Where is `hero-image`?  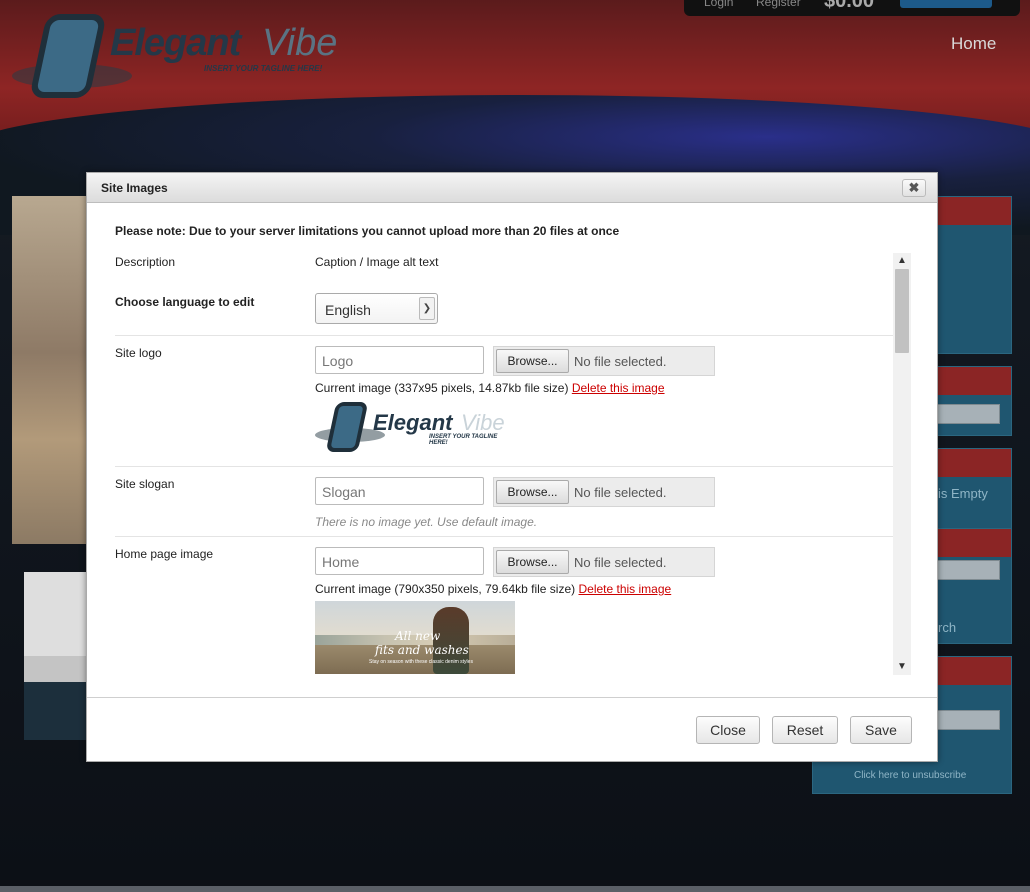 hero-image is located at coordinates (50, 370).